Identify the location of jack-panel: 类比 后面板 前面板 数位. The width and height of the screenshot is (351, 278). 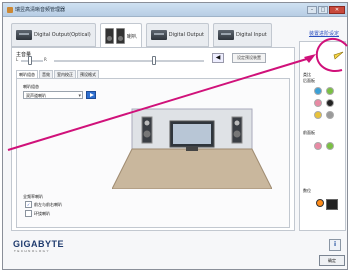
(322, 136).